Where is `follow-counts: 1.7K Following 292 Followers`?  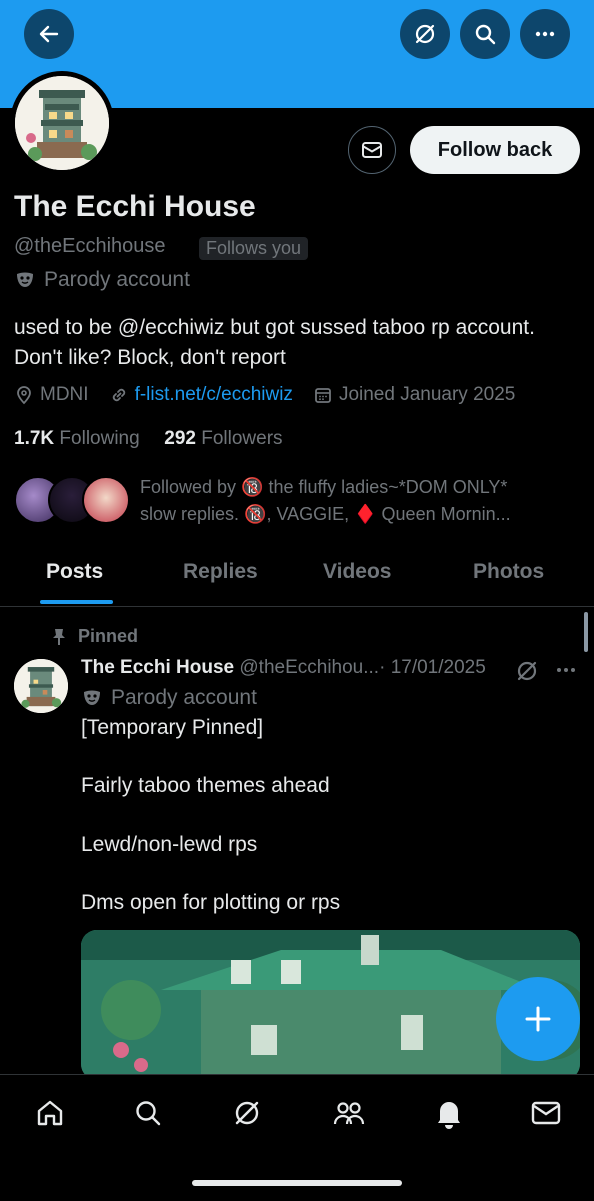
follow-counts: 1.7K Following 292 Followers is located at coordinates (148, 439).